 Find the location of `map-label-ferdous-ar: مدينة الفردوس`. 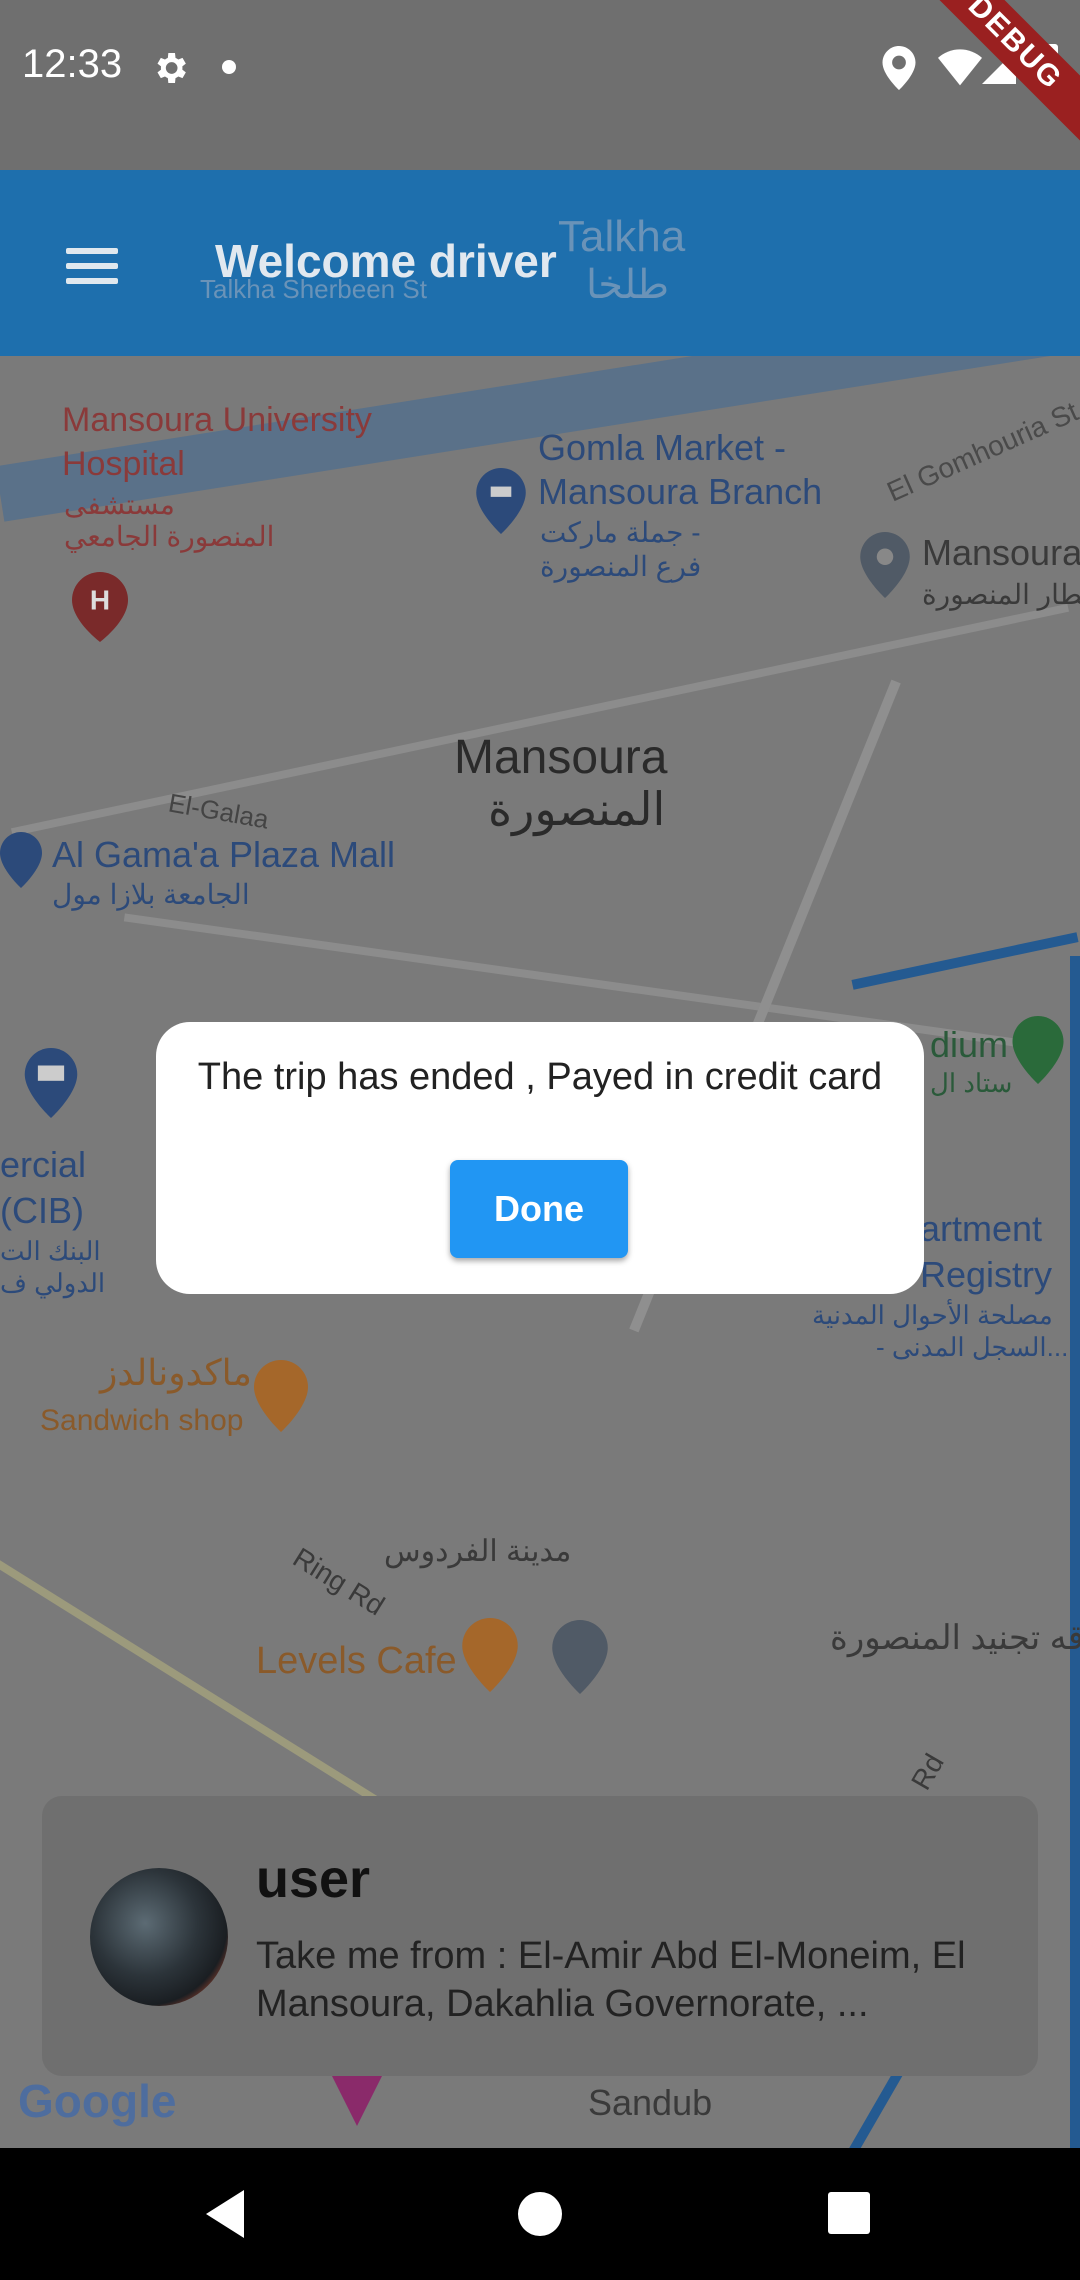

map-label-ferdous-ar: مدينة الفردوس is located at coordinates (478, 1551).